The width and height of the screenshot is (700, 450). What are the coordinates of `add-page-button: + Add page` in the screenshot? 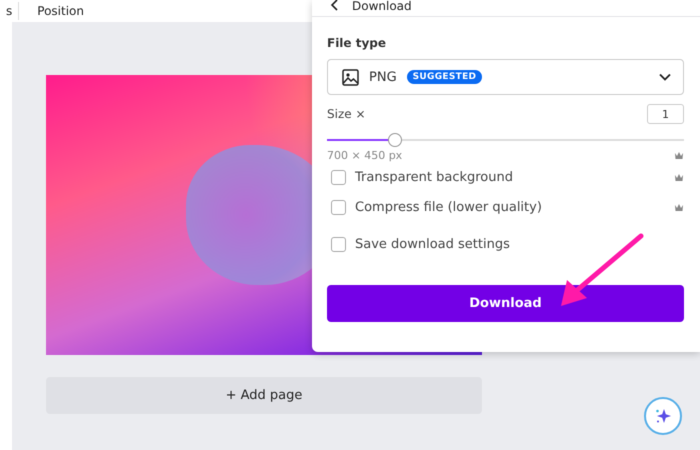 It's located at (264, 395).